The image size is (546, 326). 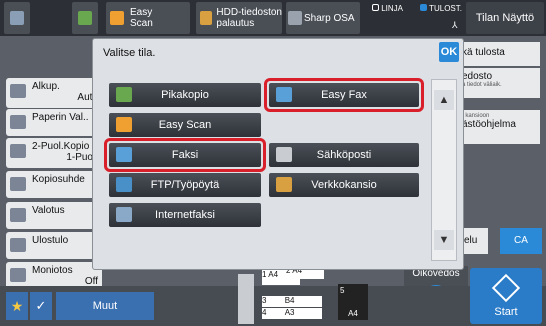 I want to click on email-label: Sähköposti, so click(x=344, y=155).